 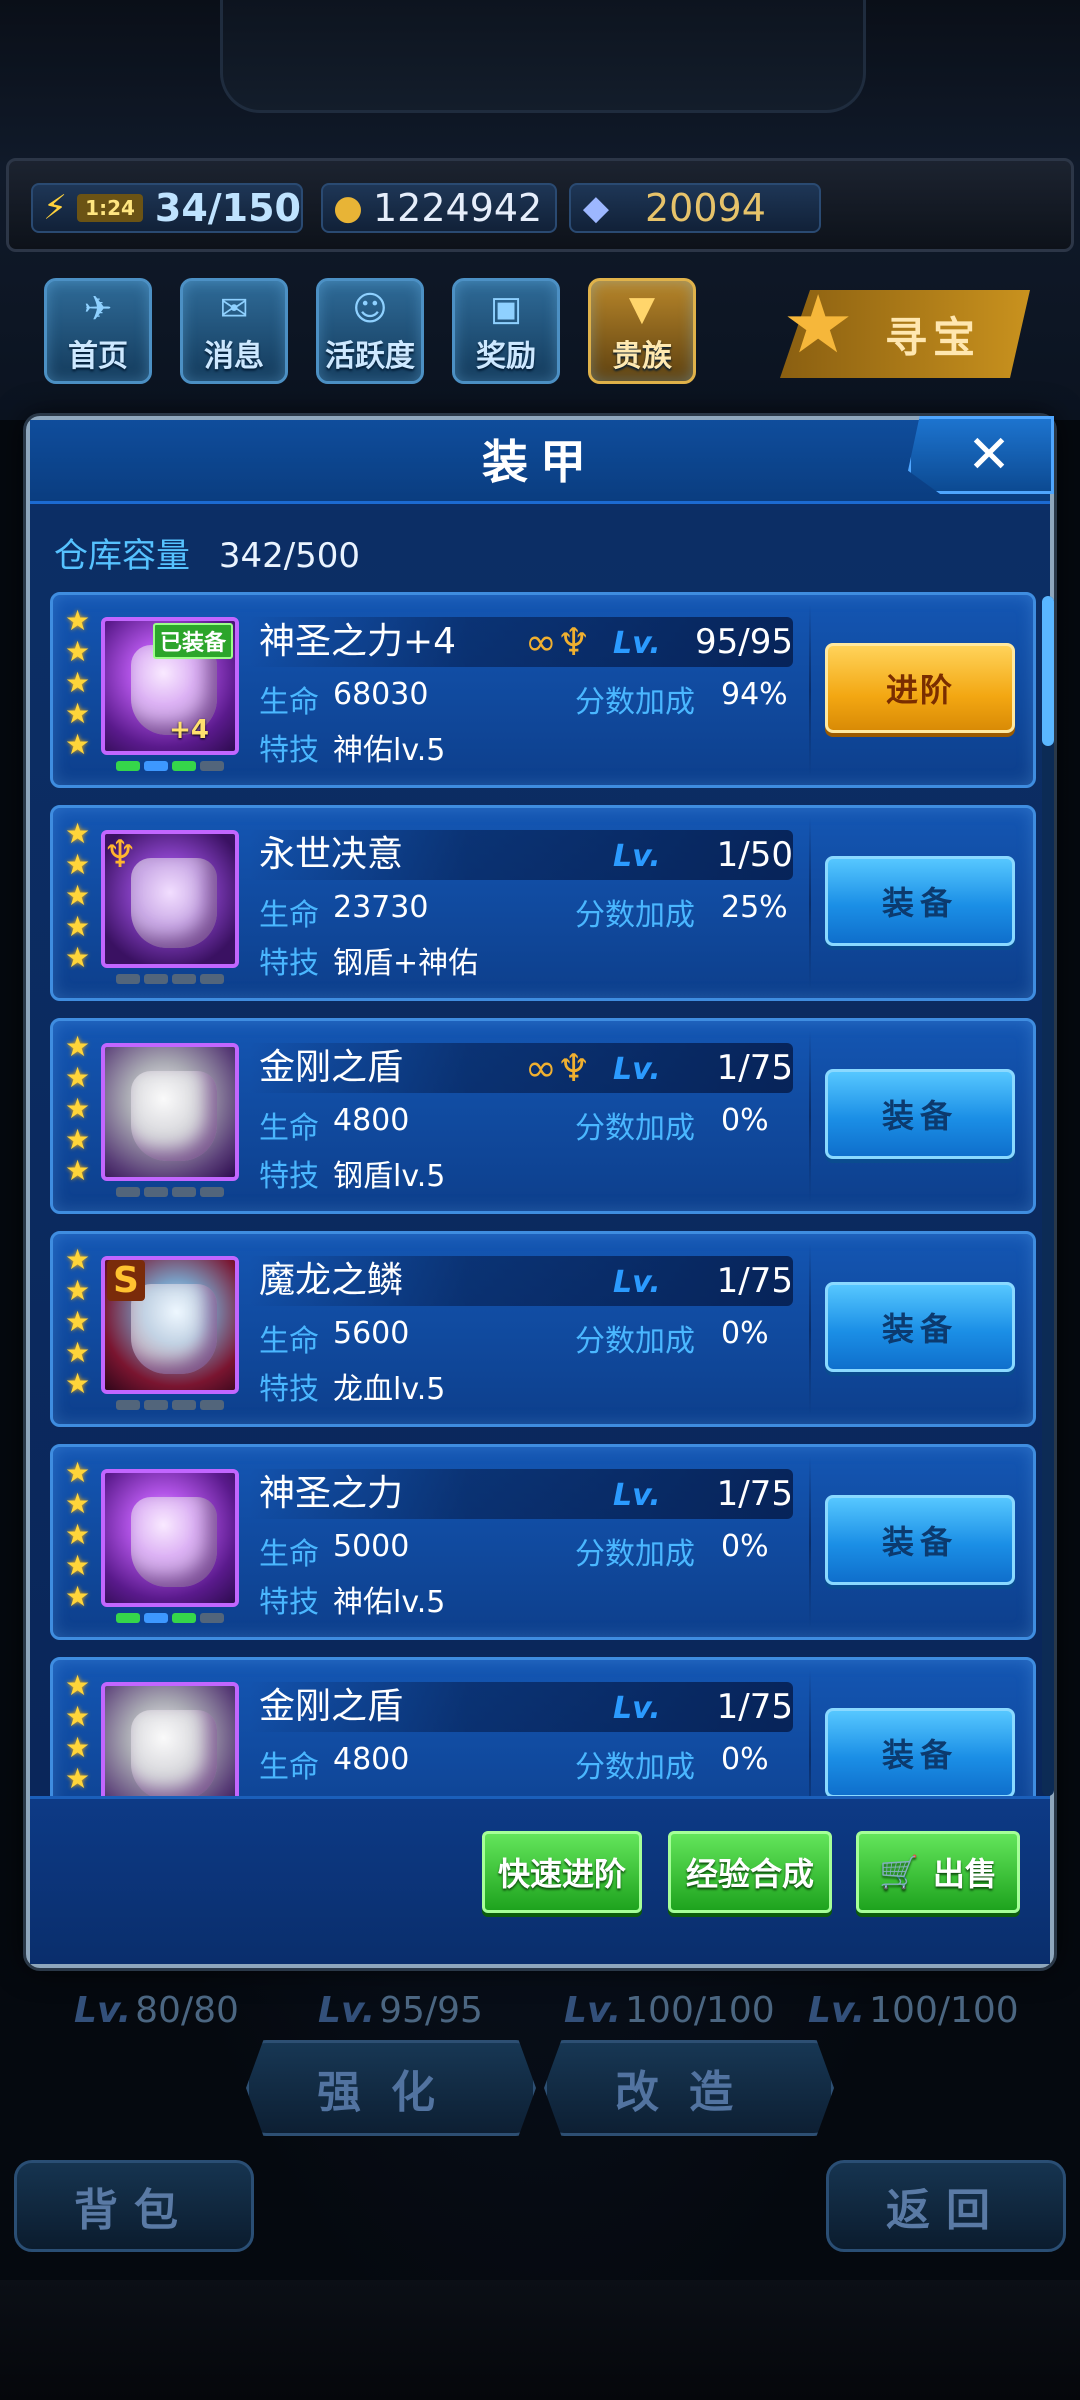 I want to click on coin-stat: ● 1224942, so click(x=439, y=208).